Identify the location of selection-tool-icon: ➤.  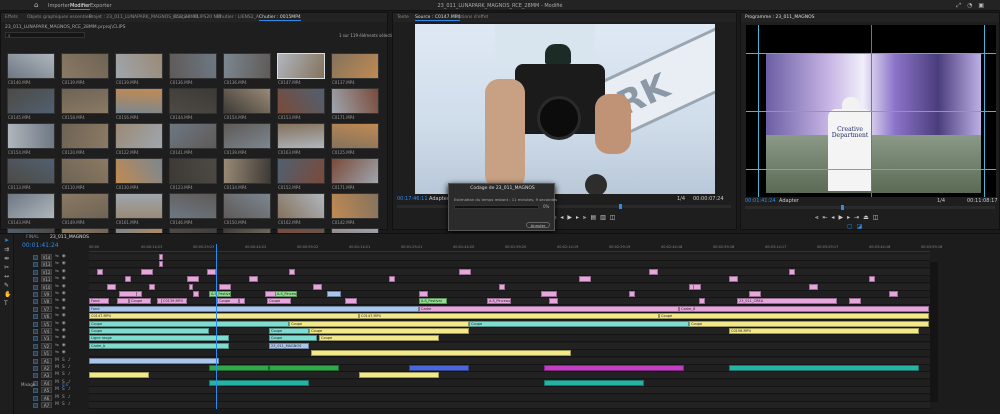
(7, 241).